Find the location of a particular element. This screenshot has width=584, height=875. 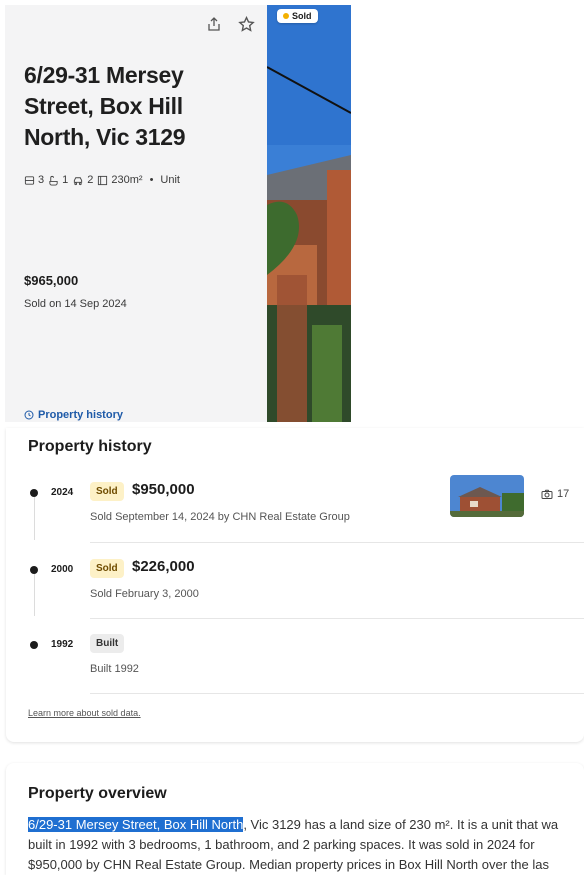

beds-count: 3 is located at coordinates (41, 180).